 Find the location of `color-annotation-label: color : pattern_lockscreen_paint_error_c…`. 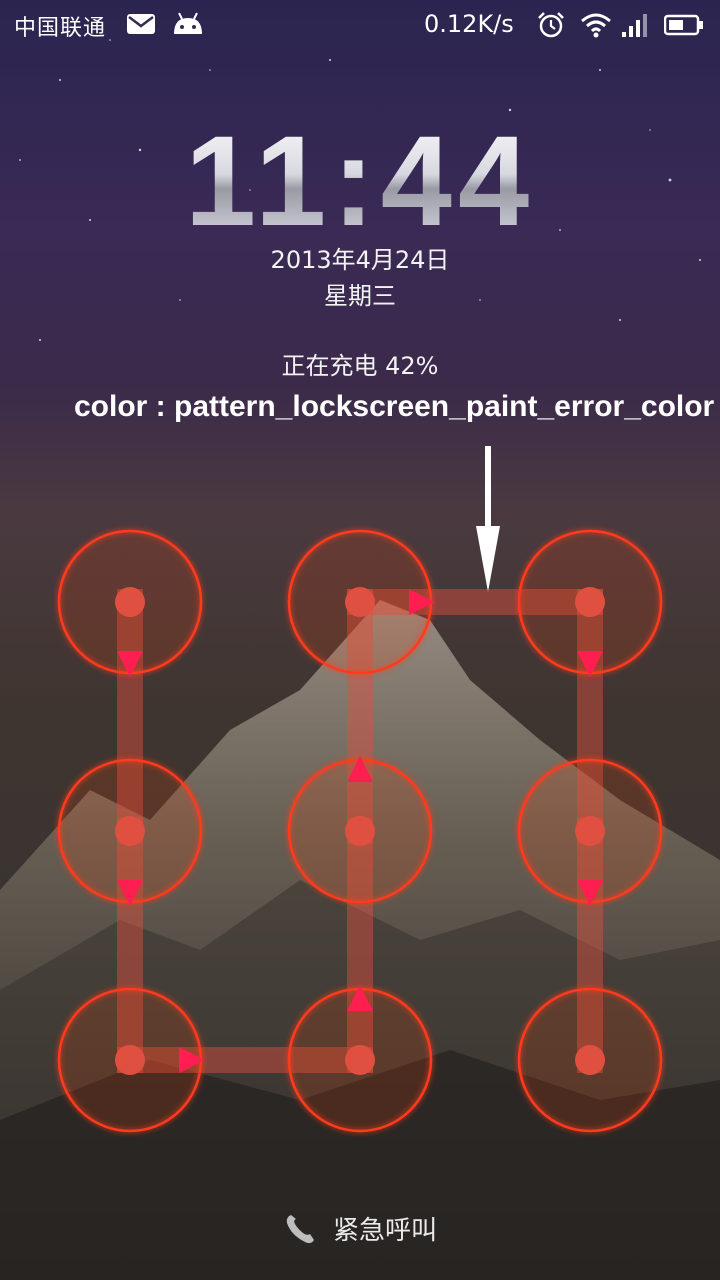

color-annotation-label: color : pattern_lockscreen_paint_error_c… is located at coordinates (394, 406).